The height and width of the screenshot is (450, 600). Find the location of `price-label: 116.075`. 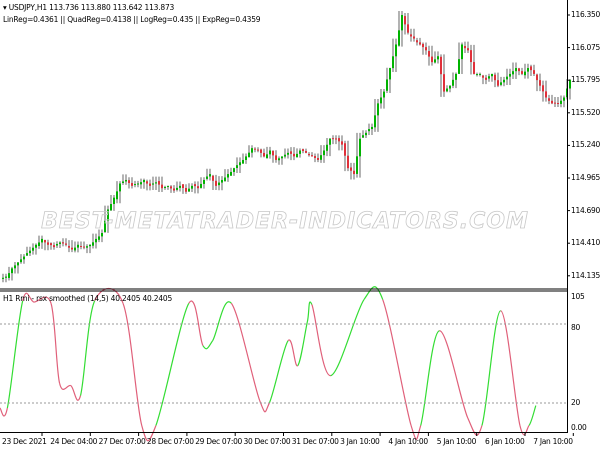

price-label: 116.075 is located at coordinates (585, 47).